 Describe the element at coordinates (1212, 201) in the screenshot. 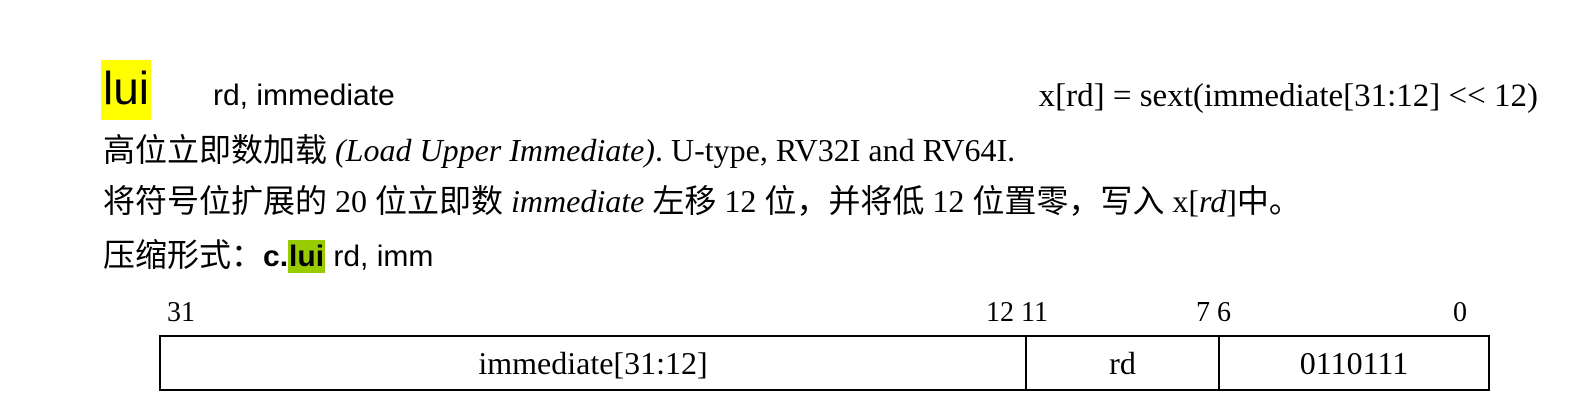

I see `detail-rd: rd` at that location.